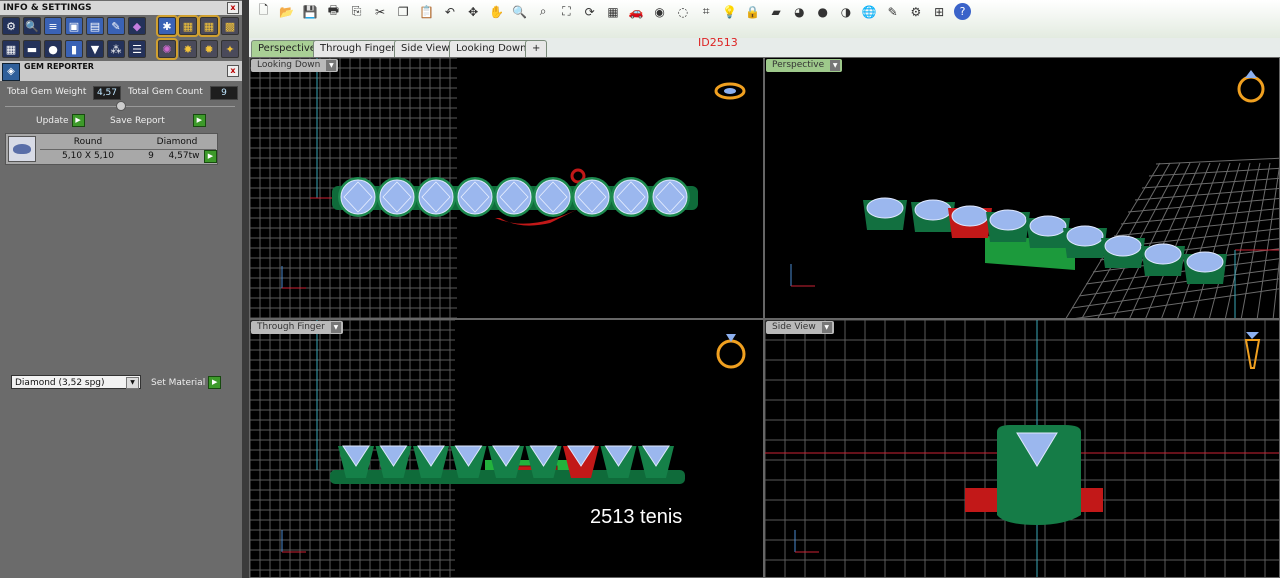  What do you see at coordinates (380, 11) in the screenshot?
I see `cut-icon: ✂` at bounding box center [380, 11].